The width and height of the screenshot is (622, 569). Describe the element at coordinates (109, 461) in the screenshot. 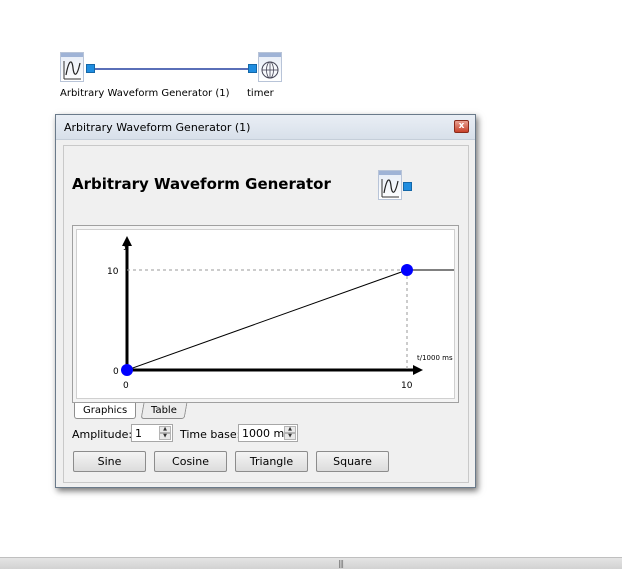

I see `sine-button: Sine` at that location.